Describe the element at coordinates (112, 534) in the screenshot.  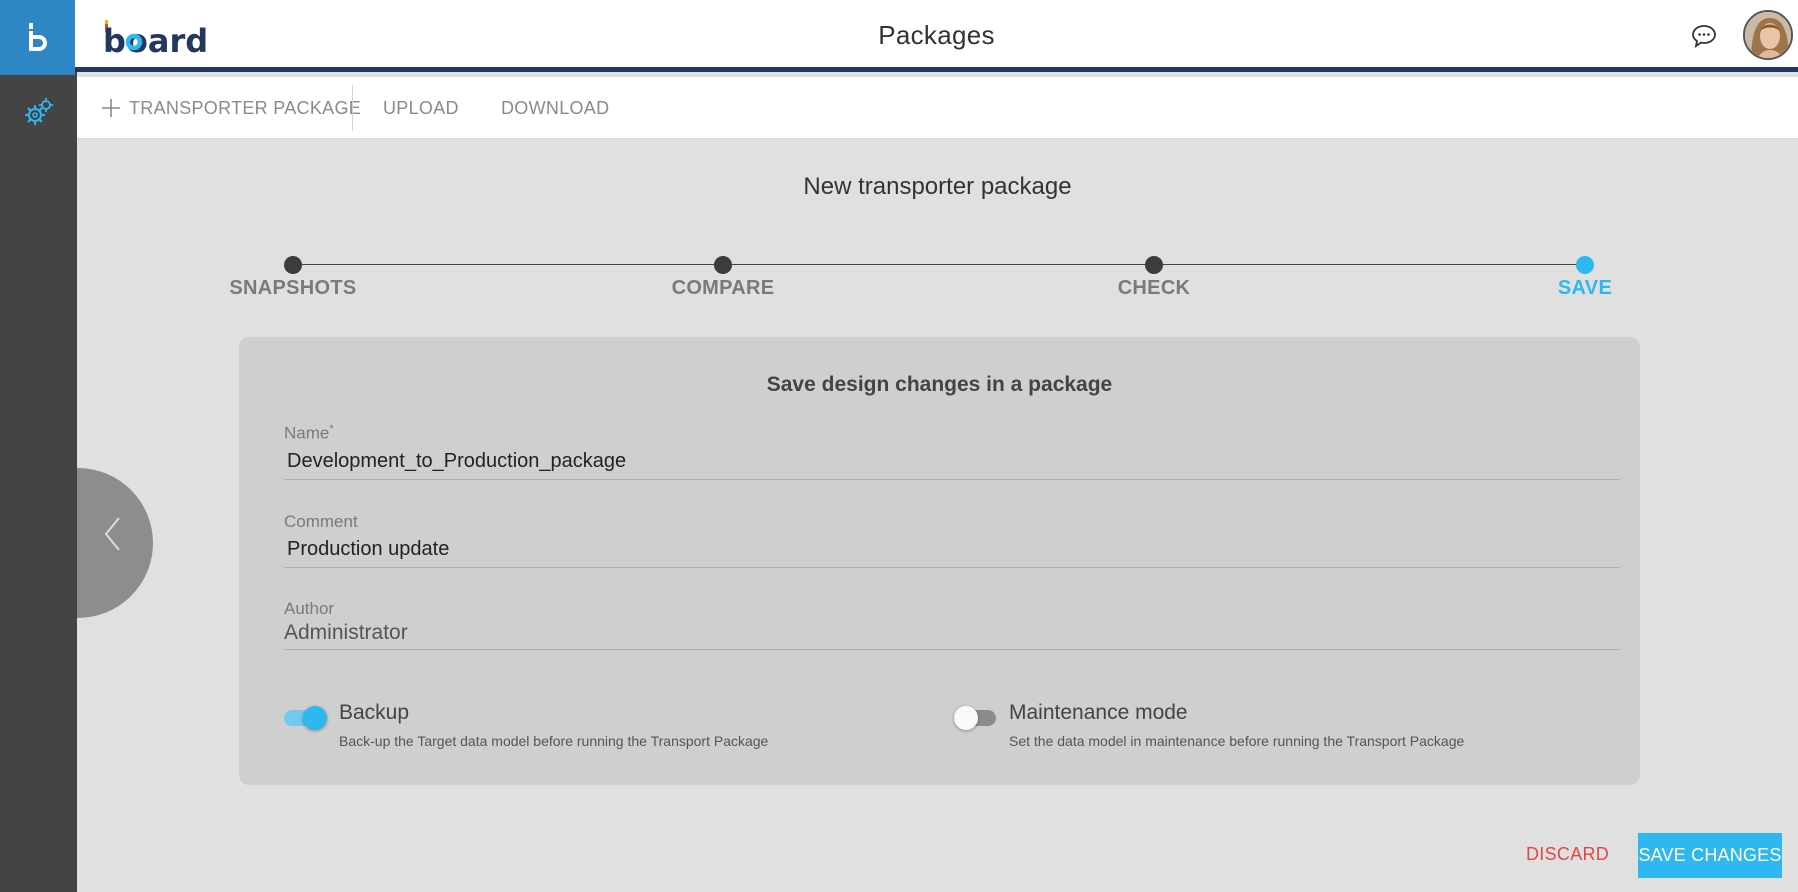
I see `chevron-left-icon` at that location.